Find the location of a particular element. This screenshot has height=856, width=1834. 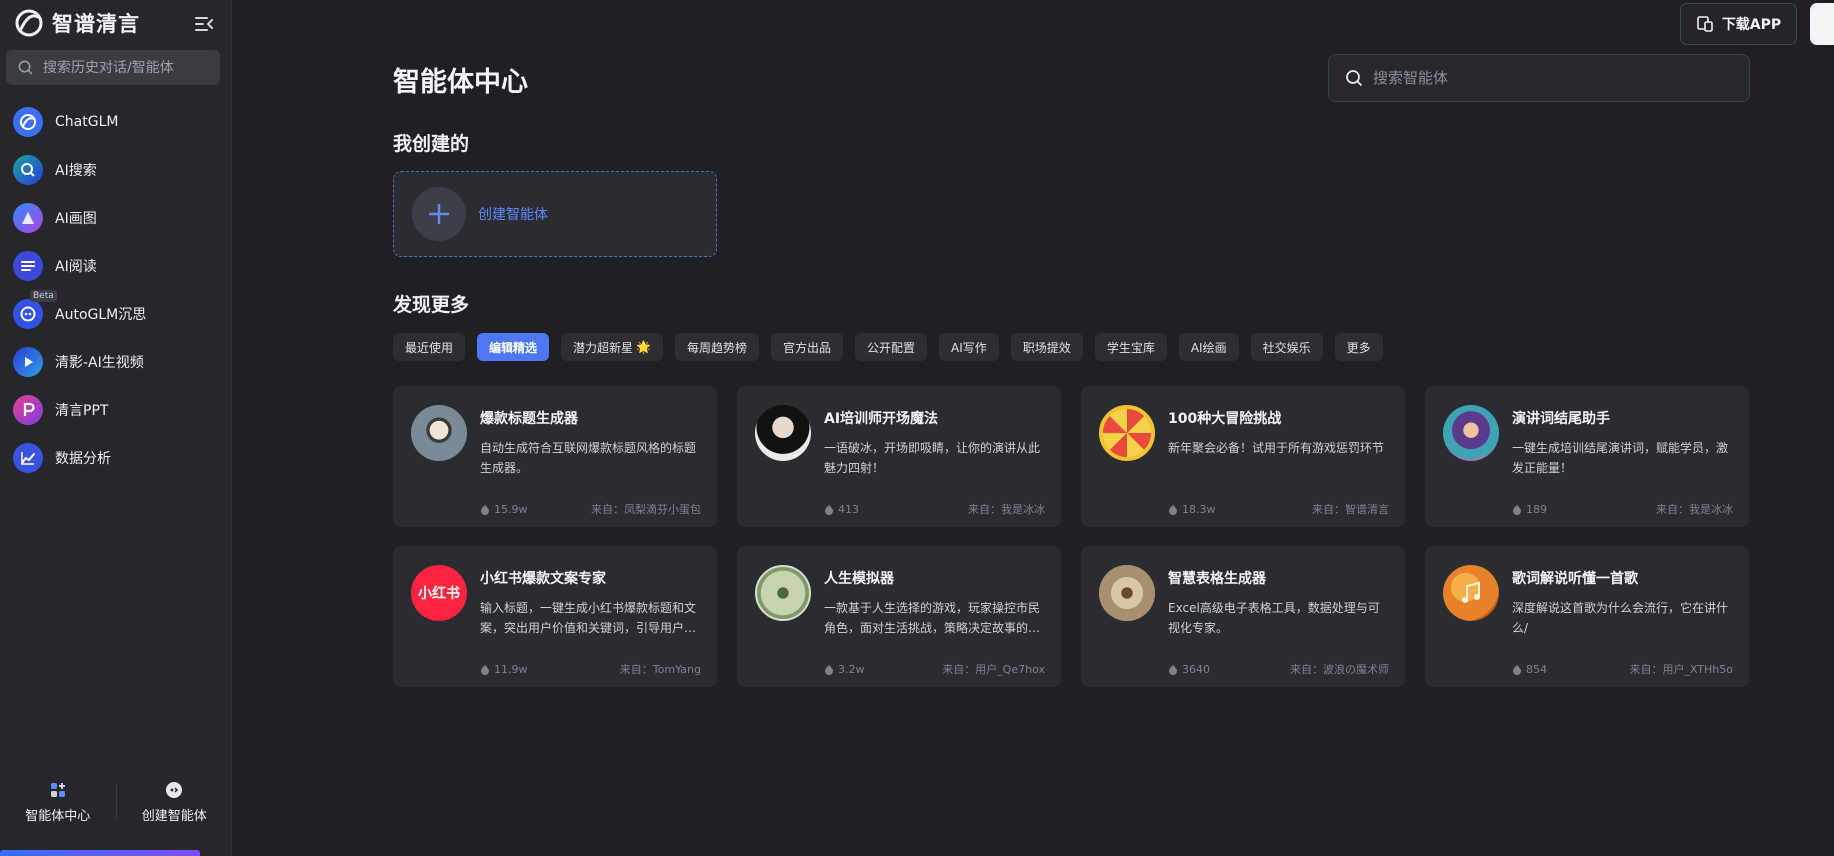

agent-source: 来自：TomYang is located at coordinates (660, 669).